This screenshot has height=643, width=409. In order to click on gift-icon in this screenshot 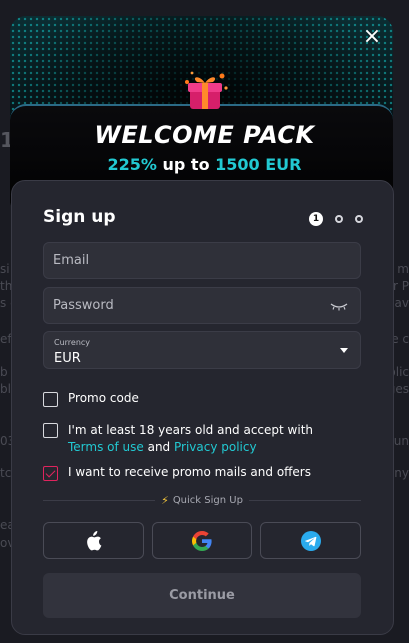, I will do `click(206, 90)`.